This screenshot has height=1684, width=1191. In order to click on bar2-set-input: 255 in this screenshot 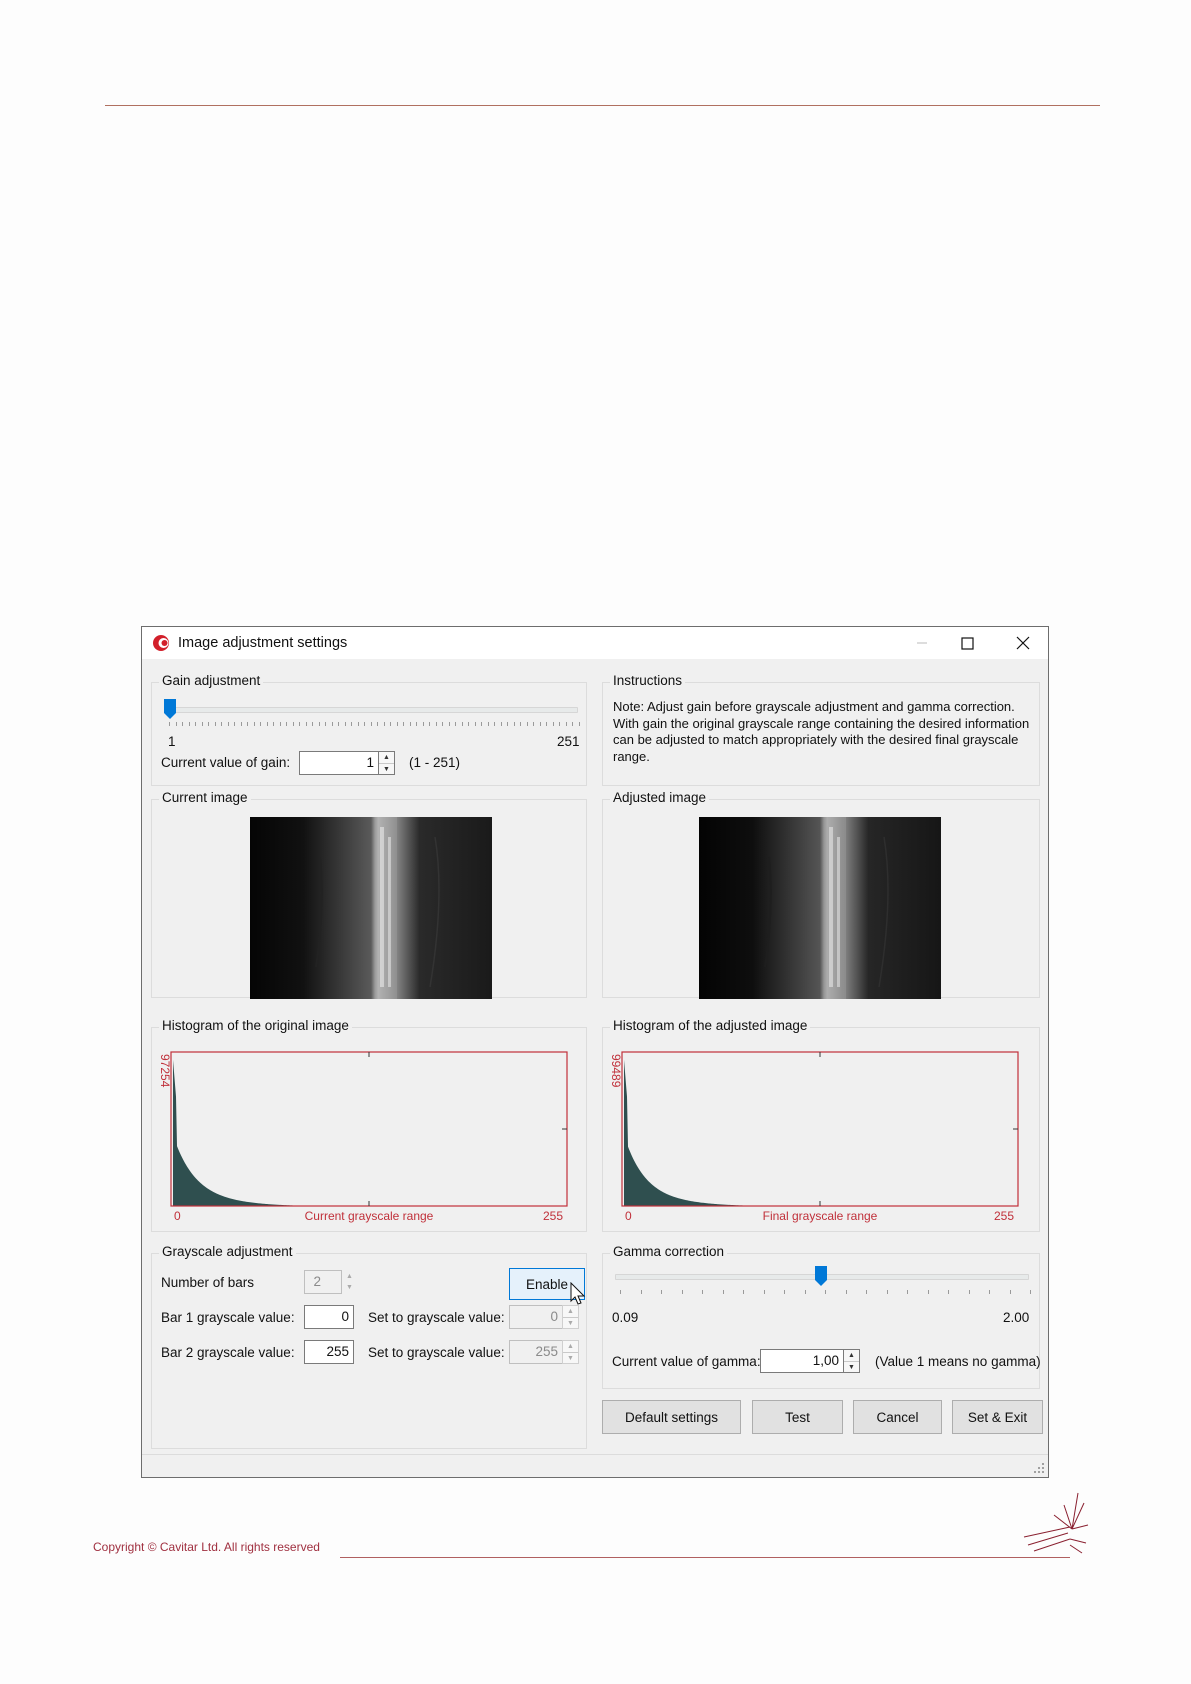, I will do `click(536, 1352)`.